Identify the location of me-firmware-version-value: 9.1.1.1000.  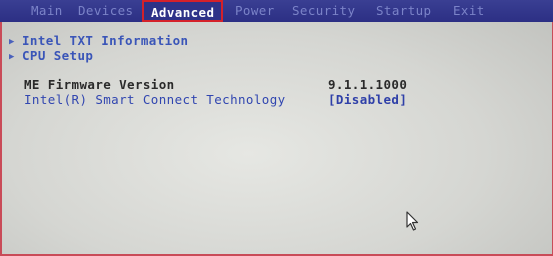
(368, 84).